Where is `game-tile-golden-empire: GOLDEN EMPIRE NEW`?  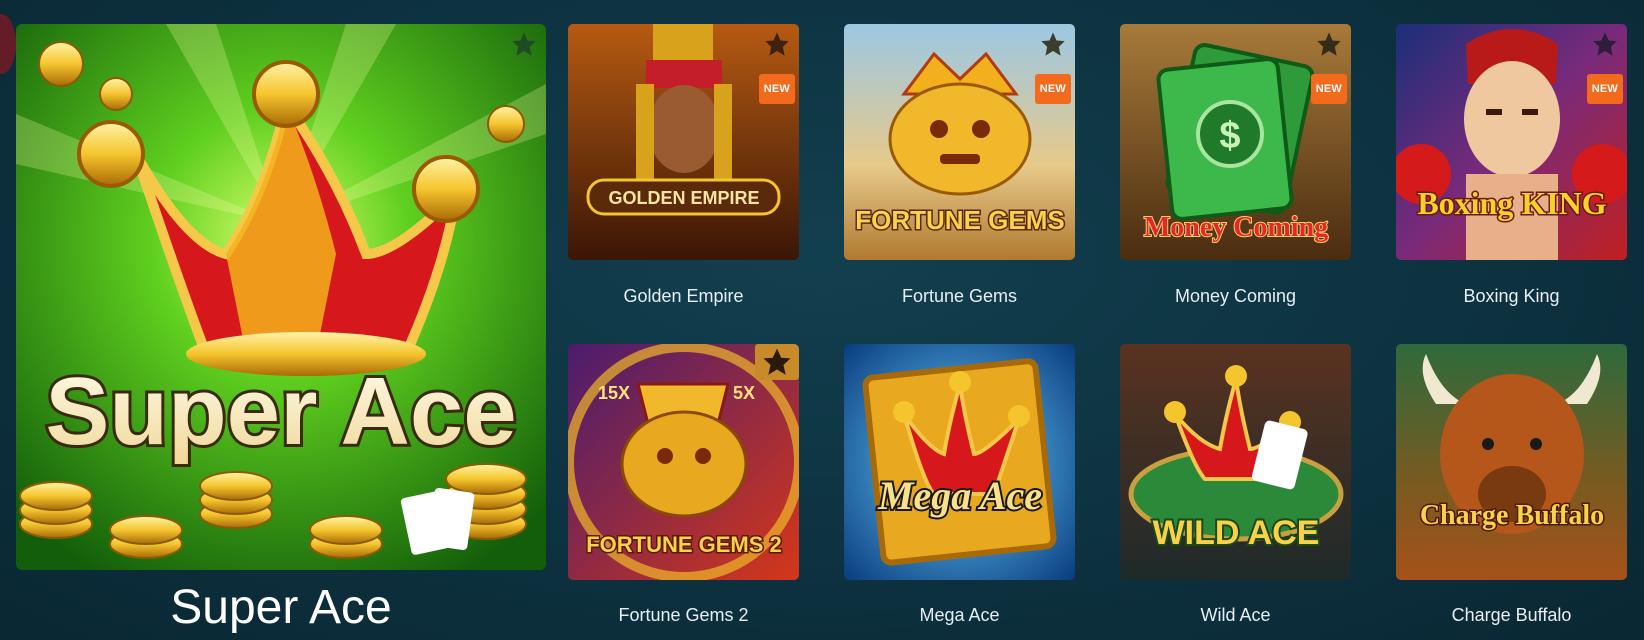 game-tile-golden-empire: GOLDEN EMPIRE NEW is located at coordinates (683, 142).